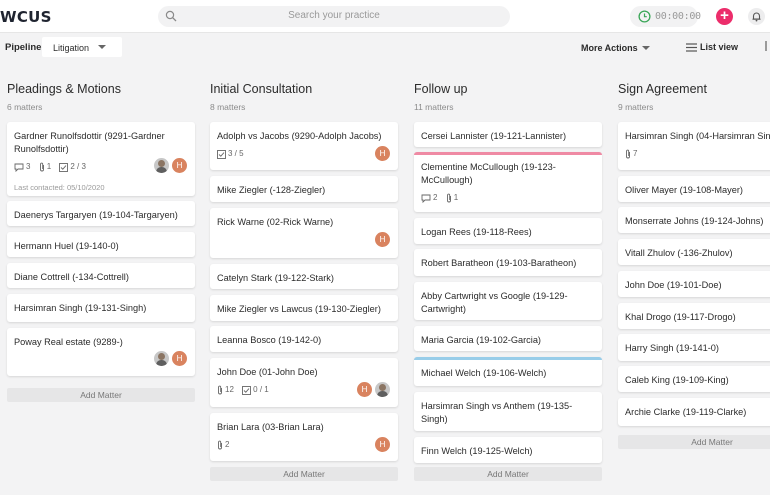  I want to click on matter-card: Daenerys Targaryen (19-104-Targaryen), so click(101, 213).